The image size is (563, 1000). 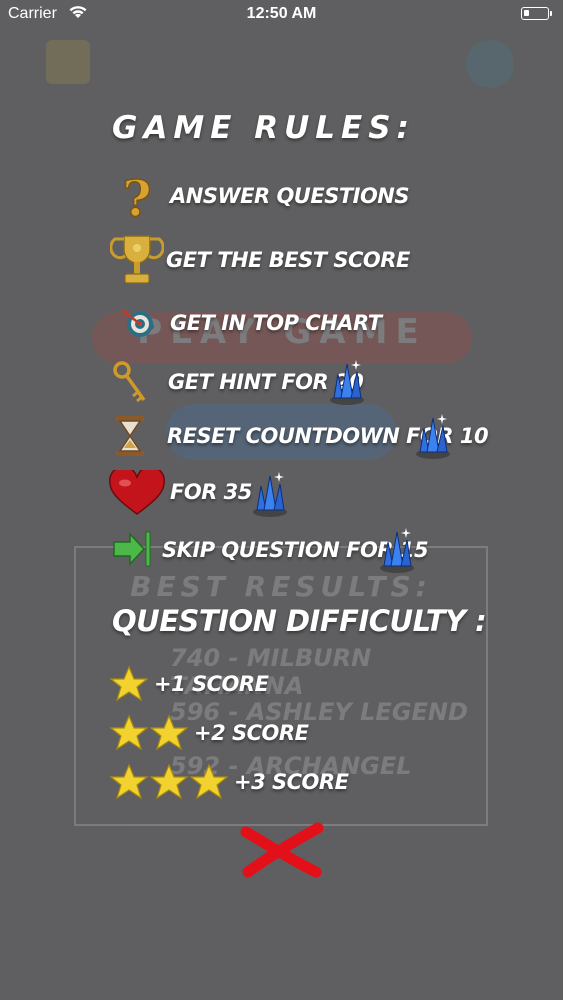 I want to click on rule-label: GET THE BEST SCORE, so click(x=288, y=260).